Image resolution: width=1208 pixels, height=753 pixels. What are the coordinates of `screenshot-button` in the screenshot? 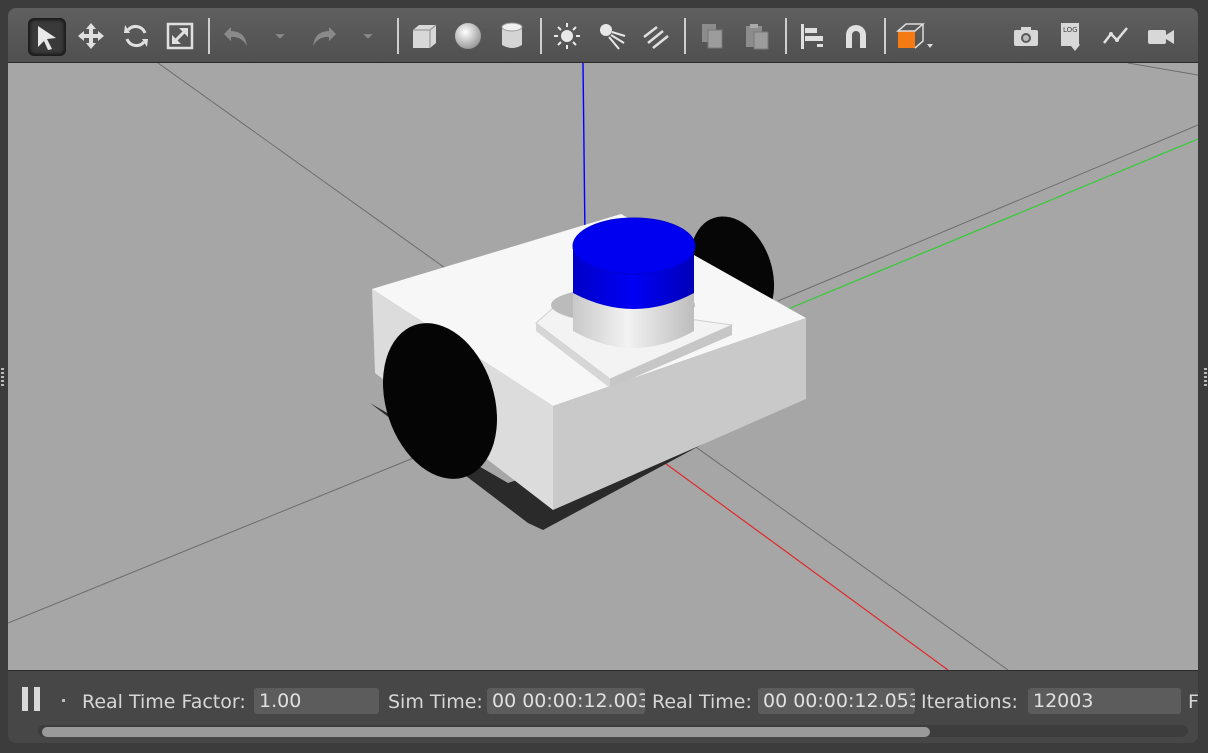 It's located at (1026, 36).